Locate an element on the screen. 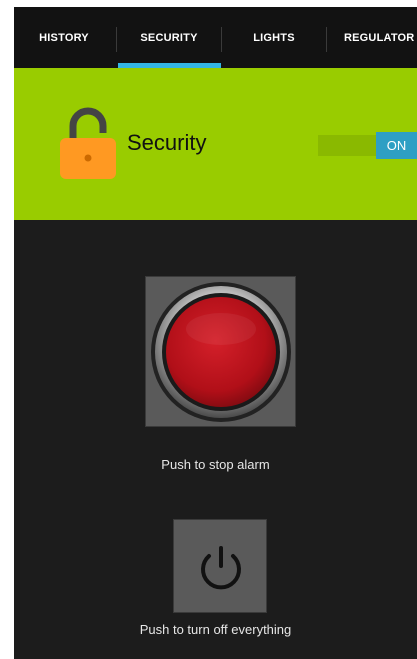  tab-bar: HISTORY SECURITY LIGHTS REGULATOR is located at coordinates (215, 37).